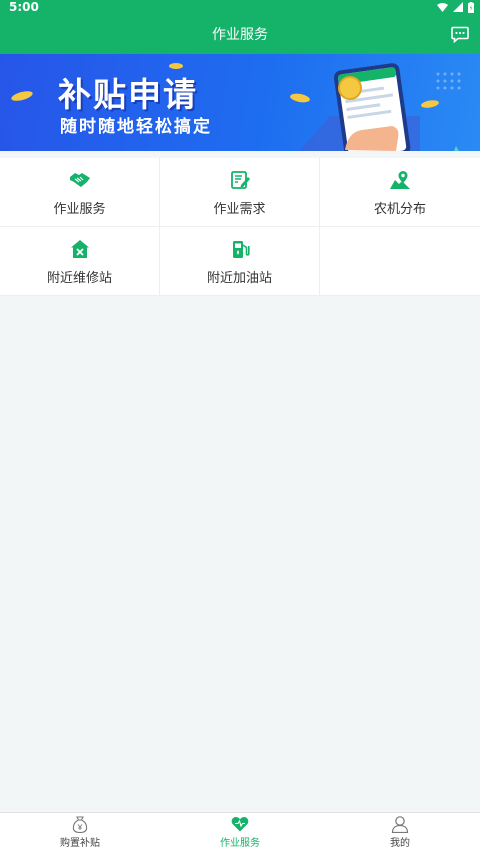 This screenshot has width=480, height=850. What do you see at coordinates (240, 249) in the screenshot?
I see `fuel-pump-icon` at bounding box center [240, 249].